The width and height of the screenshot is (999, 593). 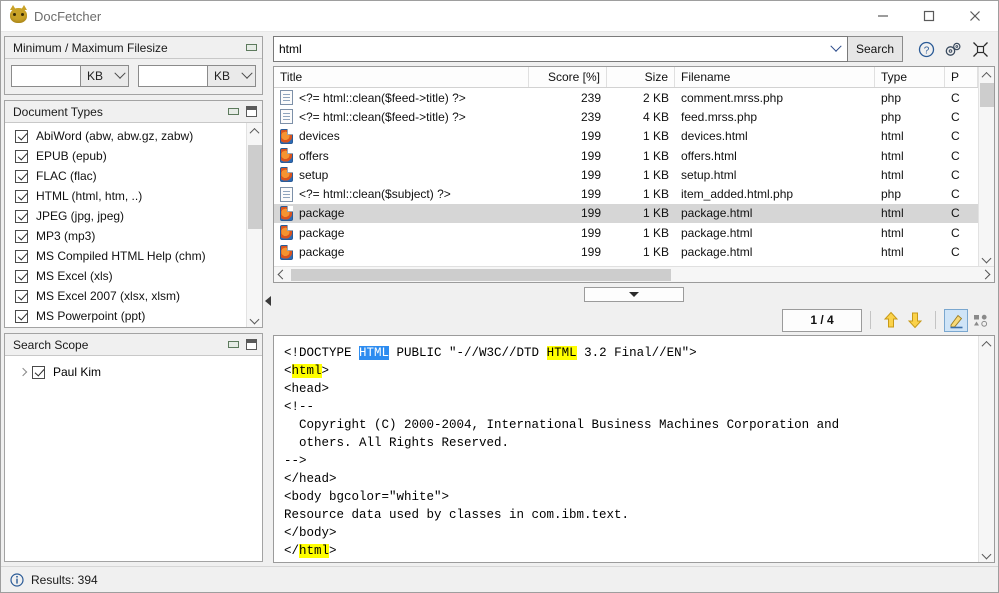 I want to click on results-vertical-scrollbar, so click(x=986, y=166).